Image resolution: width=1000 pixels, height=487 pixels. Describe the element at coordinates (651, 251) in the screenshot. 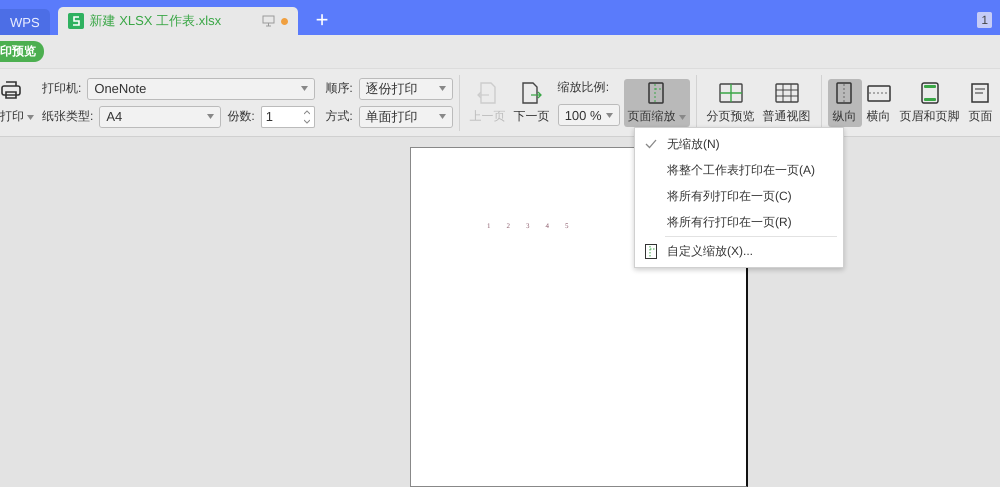

I see `custom-zoom-icon` at that location.